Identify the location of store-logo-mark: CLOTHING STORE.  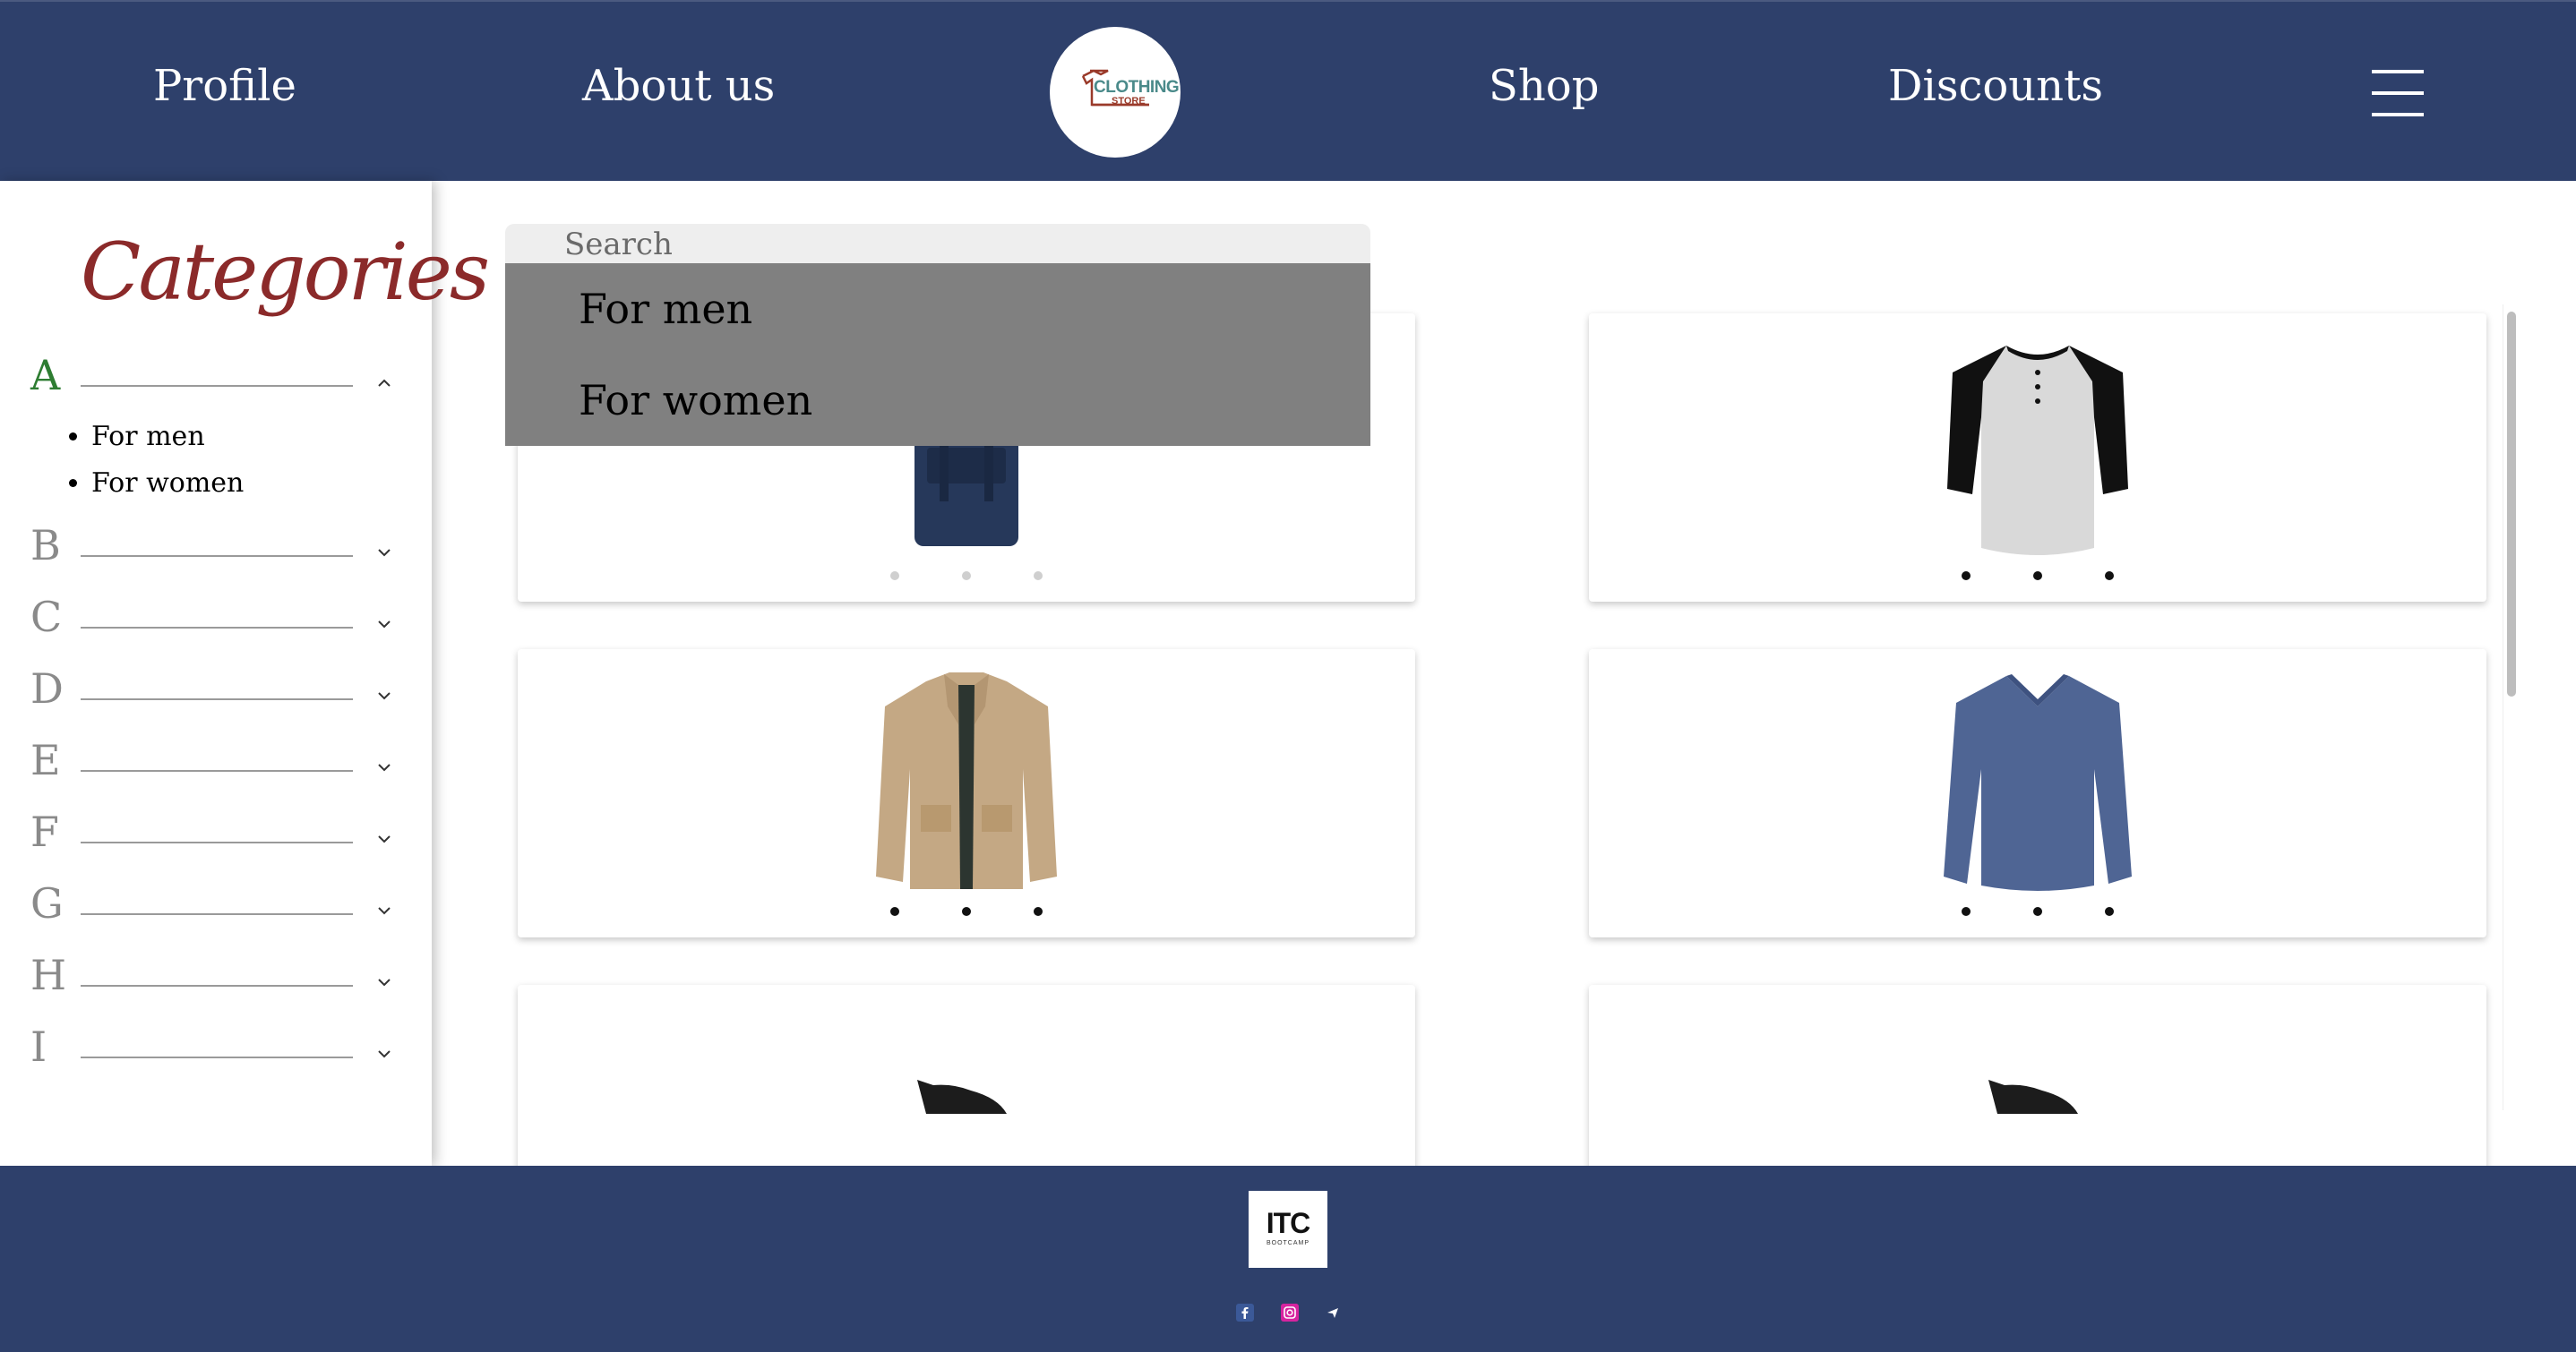
(1125, 92).